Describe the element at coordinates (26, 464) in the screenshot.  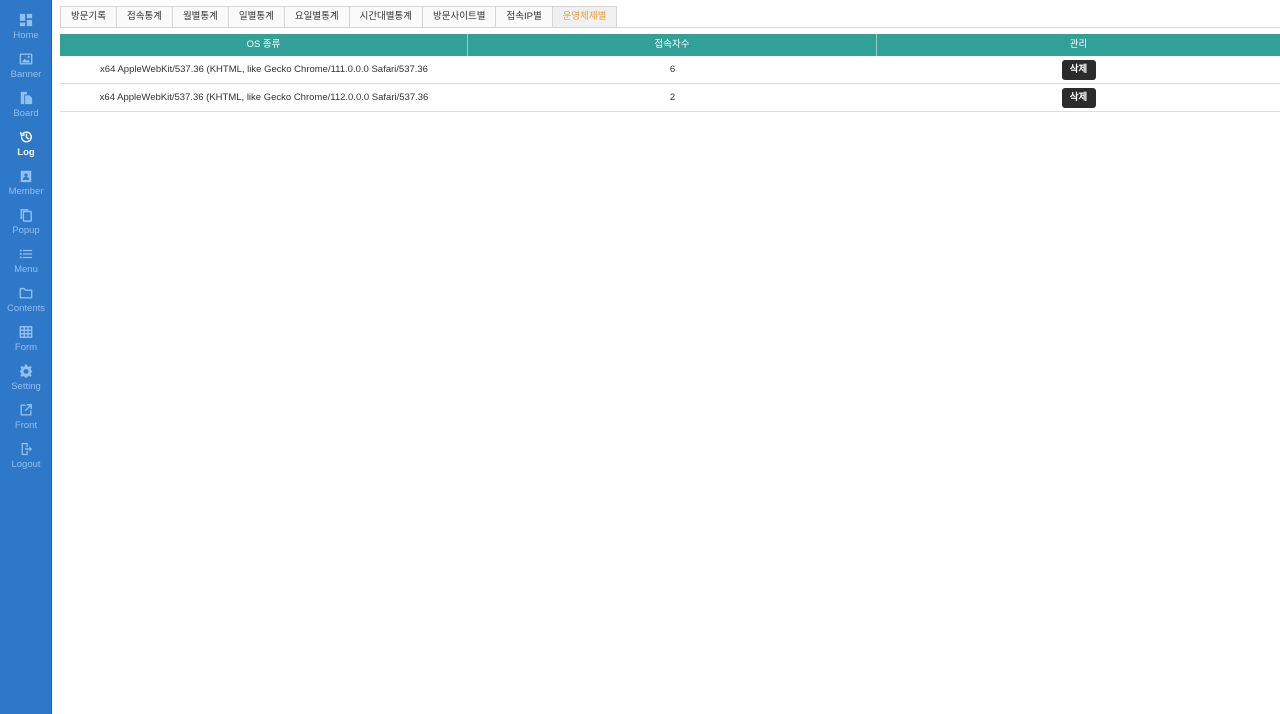
I see `sidebar-item-label: Logout` at that location.